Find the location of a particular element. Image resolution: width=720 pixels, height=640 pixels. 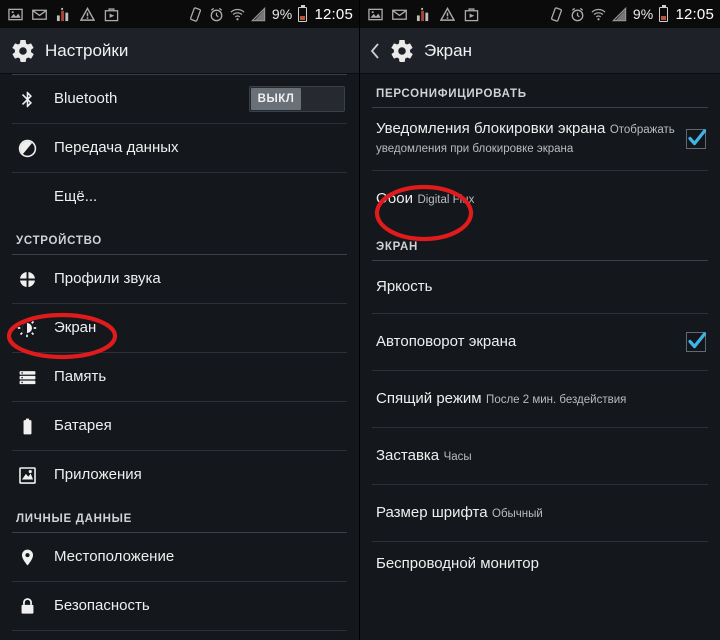

sound-profile-icon is located at coordinates (27, 279).